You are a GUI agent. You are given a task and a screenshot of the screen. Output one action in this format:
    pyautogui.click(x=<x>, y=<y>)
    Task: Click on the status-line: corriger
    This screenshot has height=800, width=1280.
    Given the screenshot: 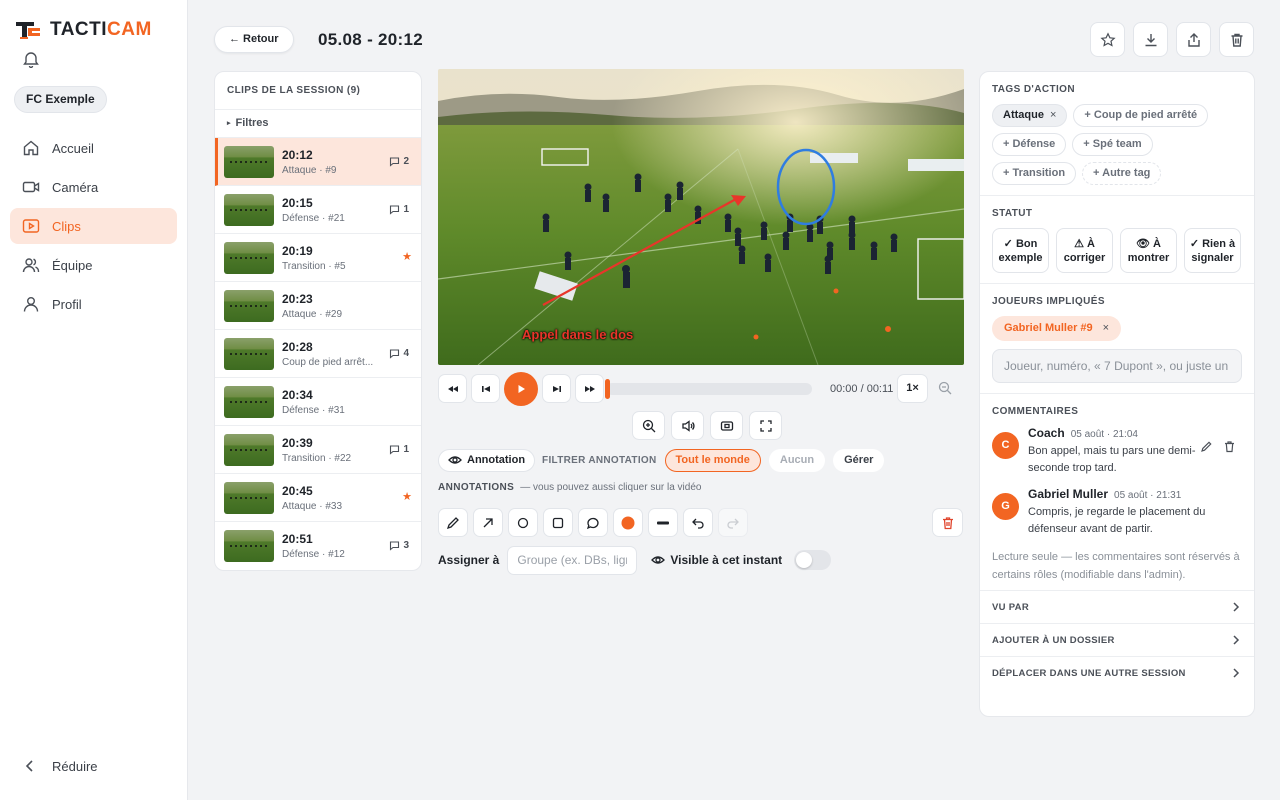 What is the action you would take?
    pyautogui.click(x=1084, y=258)
    